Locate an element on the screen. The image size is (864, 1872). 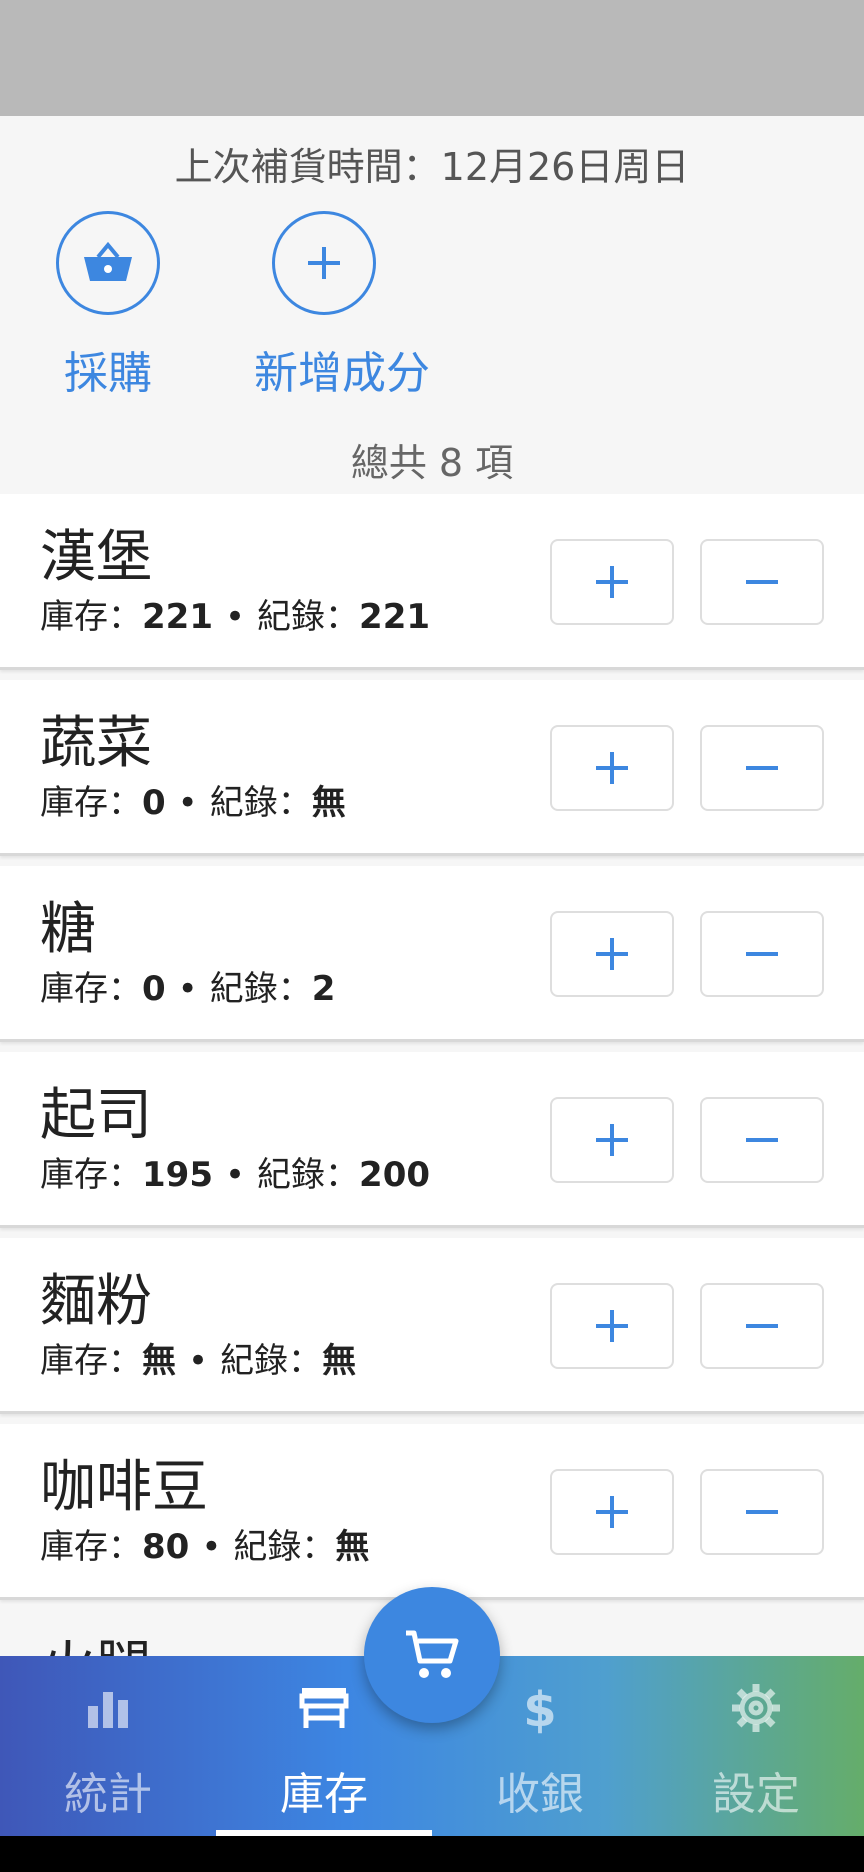
record-value: 2 is located at coordinates (323, 989).